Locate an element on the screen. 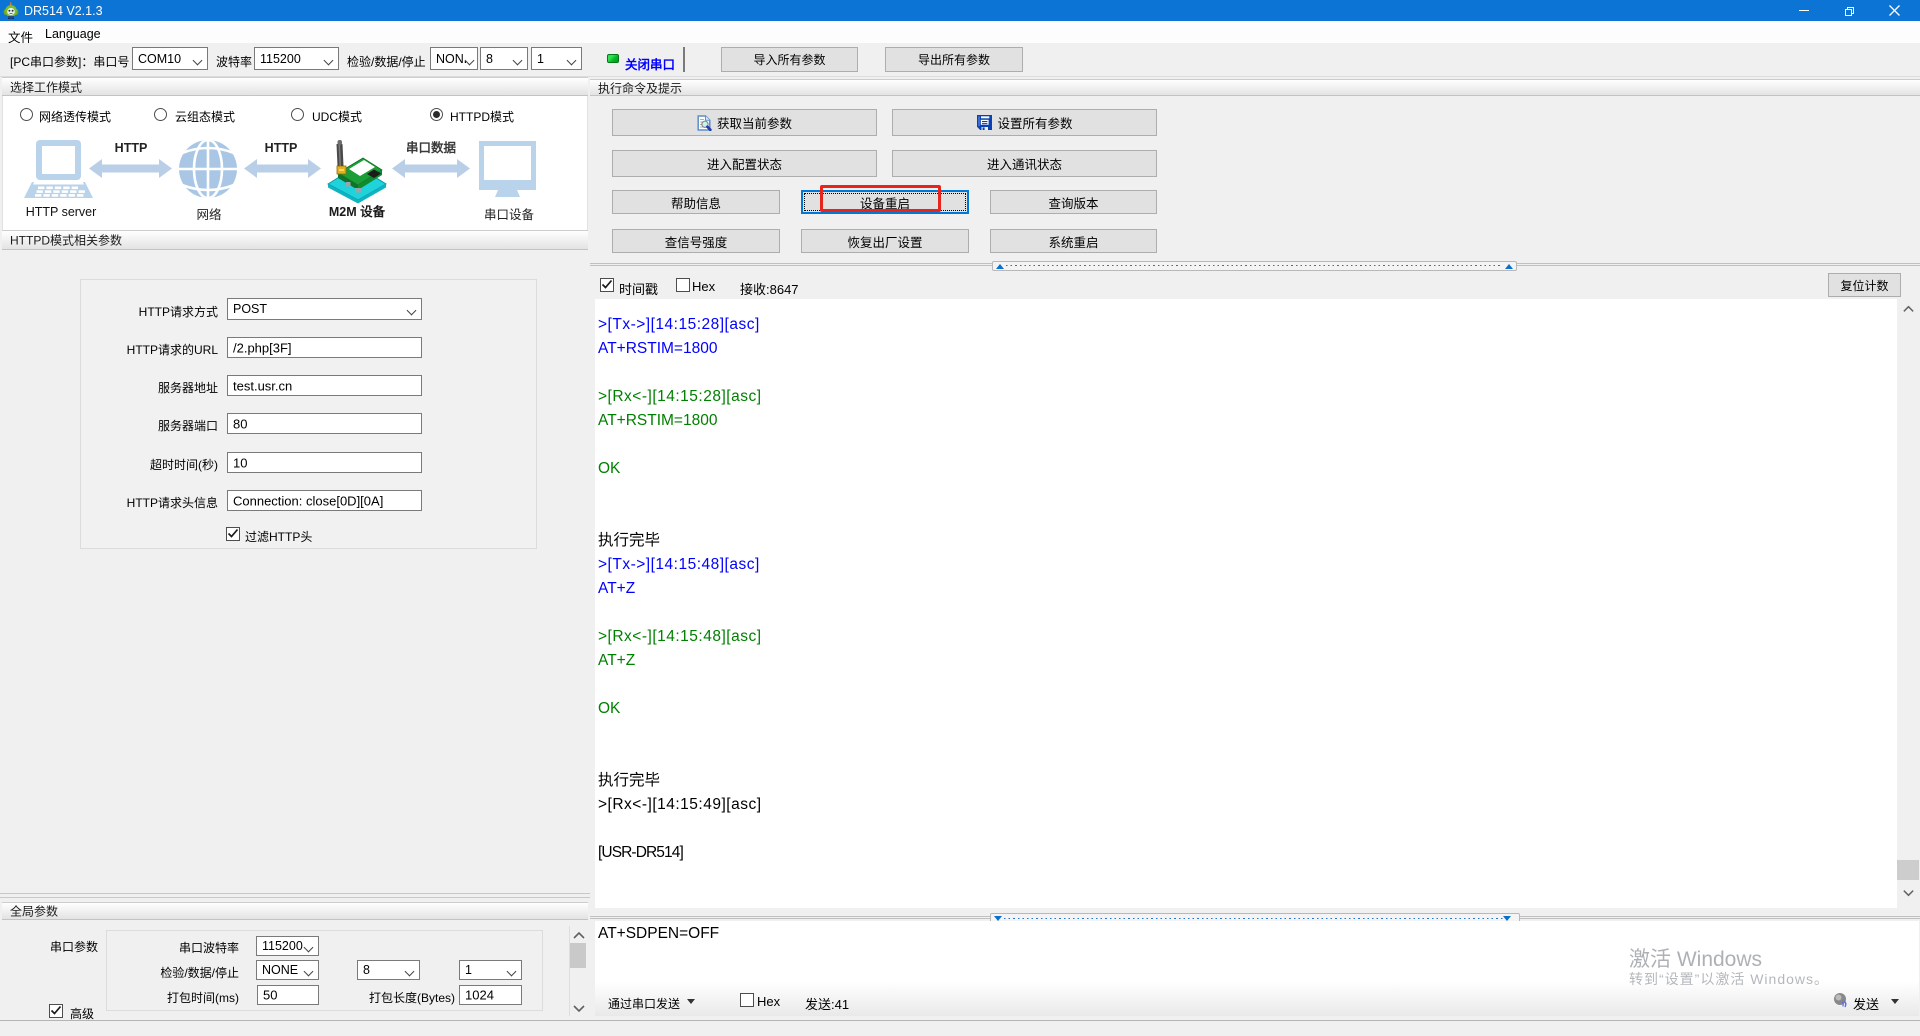 This screenshot has width=1920, height=1036. svg-text: HTTP server is located at coordinates (61, 212).